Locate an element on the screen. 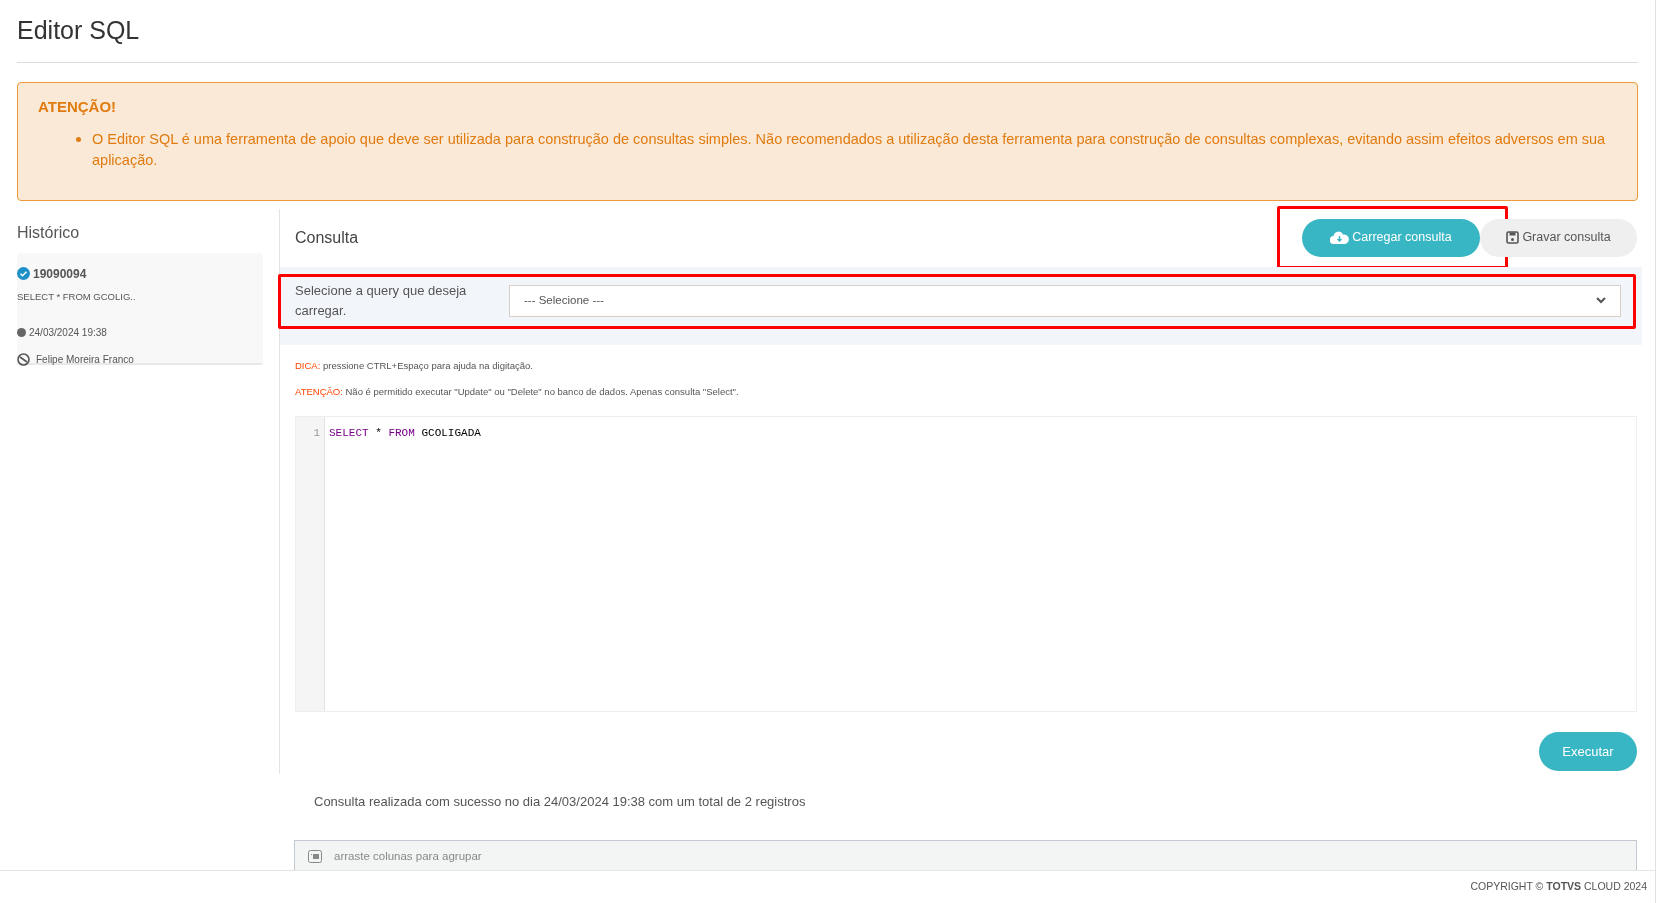  user-name: Felipe Moreira Franco is located at coordinates (85, 359).